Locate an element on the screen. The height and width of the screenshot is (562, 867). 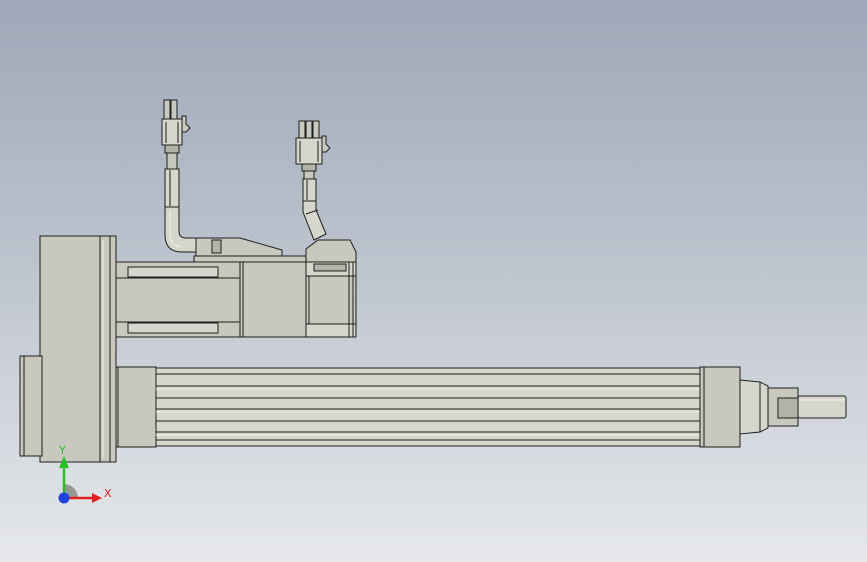
actuator-tube is located at coordinates (481, 407).